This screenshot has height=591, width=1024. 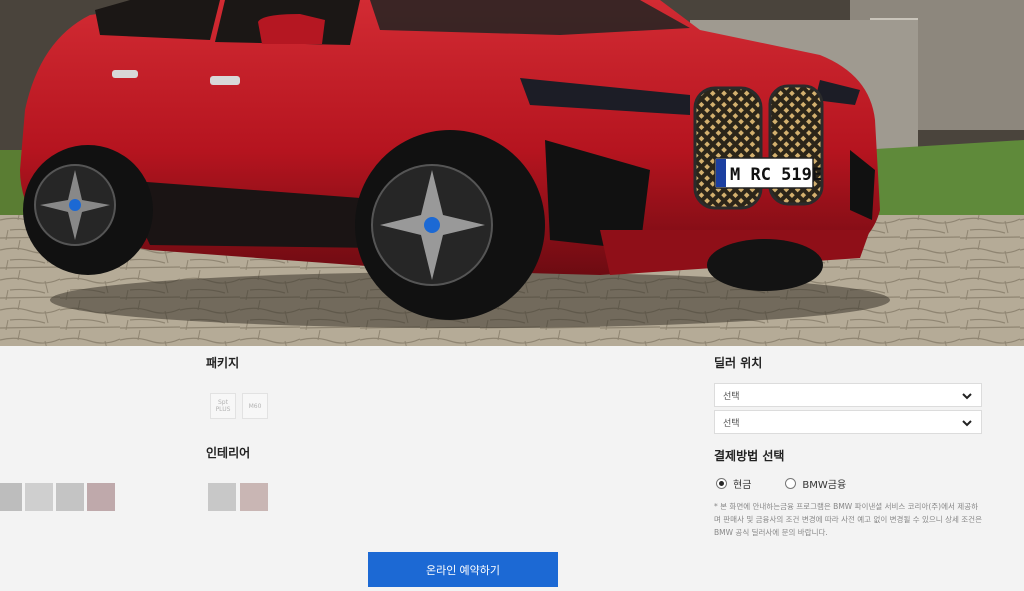 I want to click on payment-method-options: 현금 BMW금융, so click(x=781, y=483).